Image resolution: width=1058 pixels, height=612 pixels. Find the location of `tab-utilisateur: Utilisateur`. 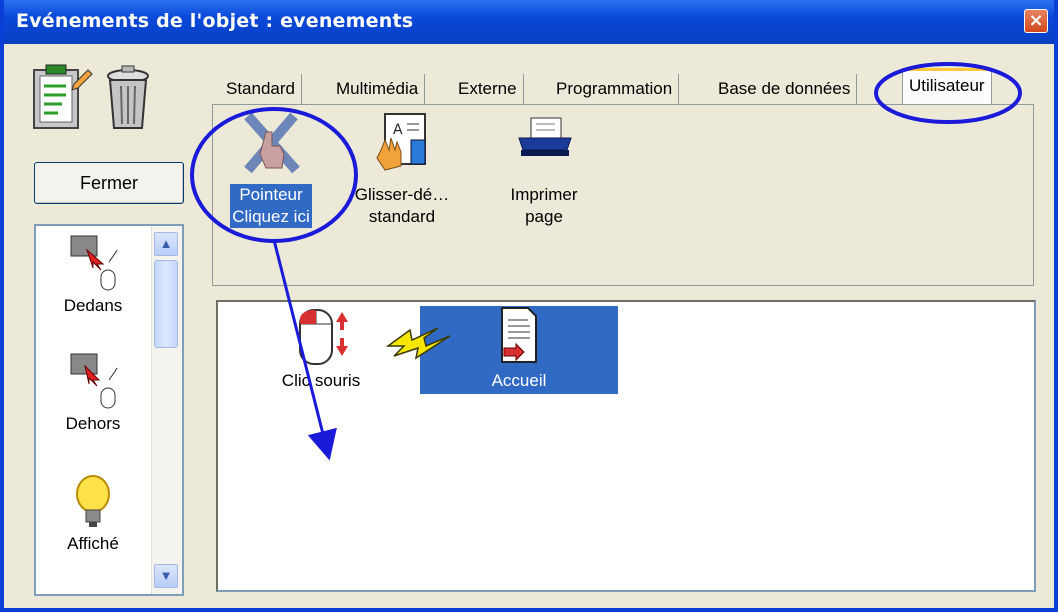

tab-utilisateur: Utilisateur is located at coordinates (947, 87).